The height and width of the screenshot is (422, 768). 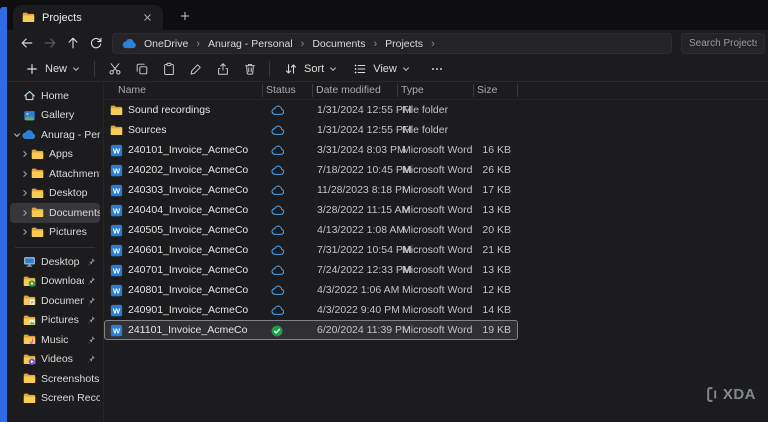 I want to click on file-row: Sources 1/31/2024 12:55 PM File folder, so click(x=311, y=130).